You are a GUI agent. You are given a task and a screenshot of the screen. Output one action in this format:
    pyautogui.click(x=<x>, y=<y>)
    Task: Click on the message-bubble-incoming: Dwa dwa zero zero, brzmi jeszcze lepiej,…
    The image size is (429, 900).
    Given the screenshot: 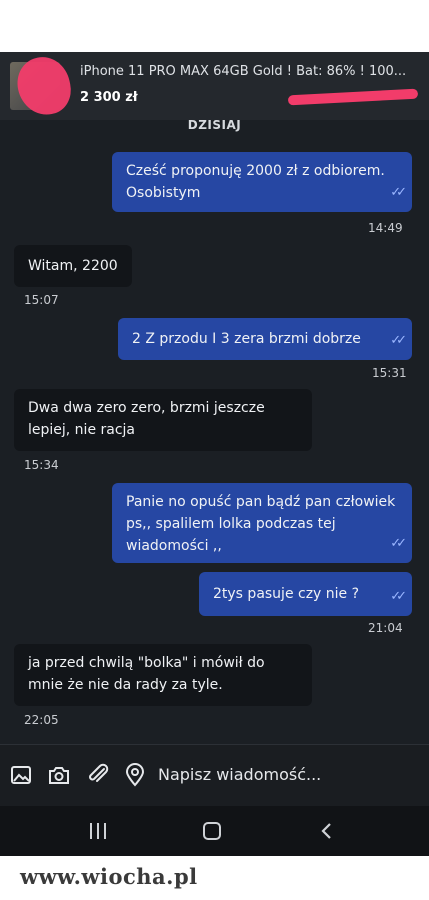 What is the action you would take?
    pyautogui.click(x=163, y=420)
    